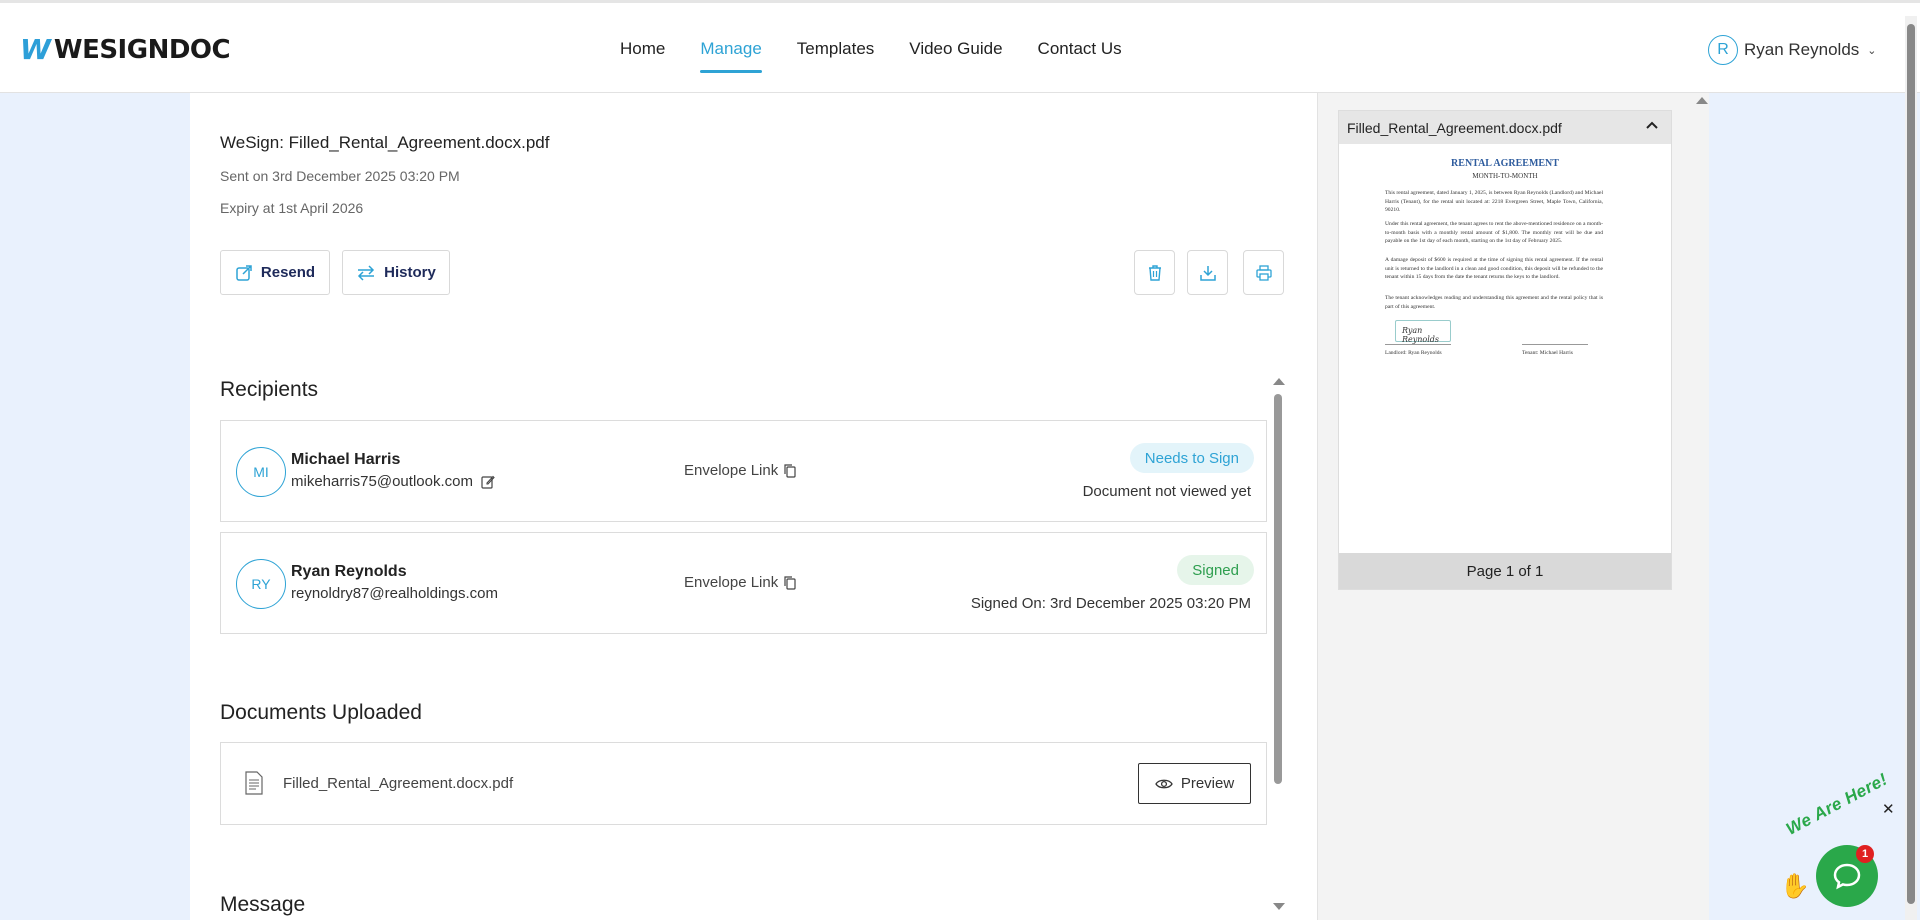 The height and width of the screenshot is (920, 1920). What do you see at coordinates (142, 49) in the screenshot?
I see `brand-name: WESIGNDOC` at bounding box center [142, 49].